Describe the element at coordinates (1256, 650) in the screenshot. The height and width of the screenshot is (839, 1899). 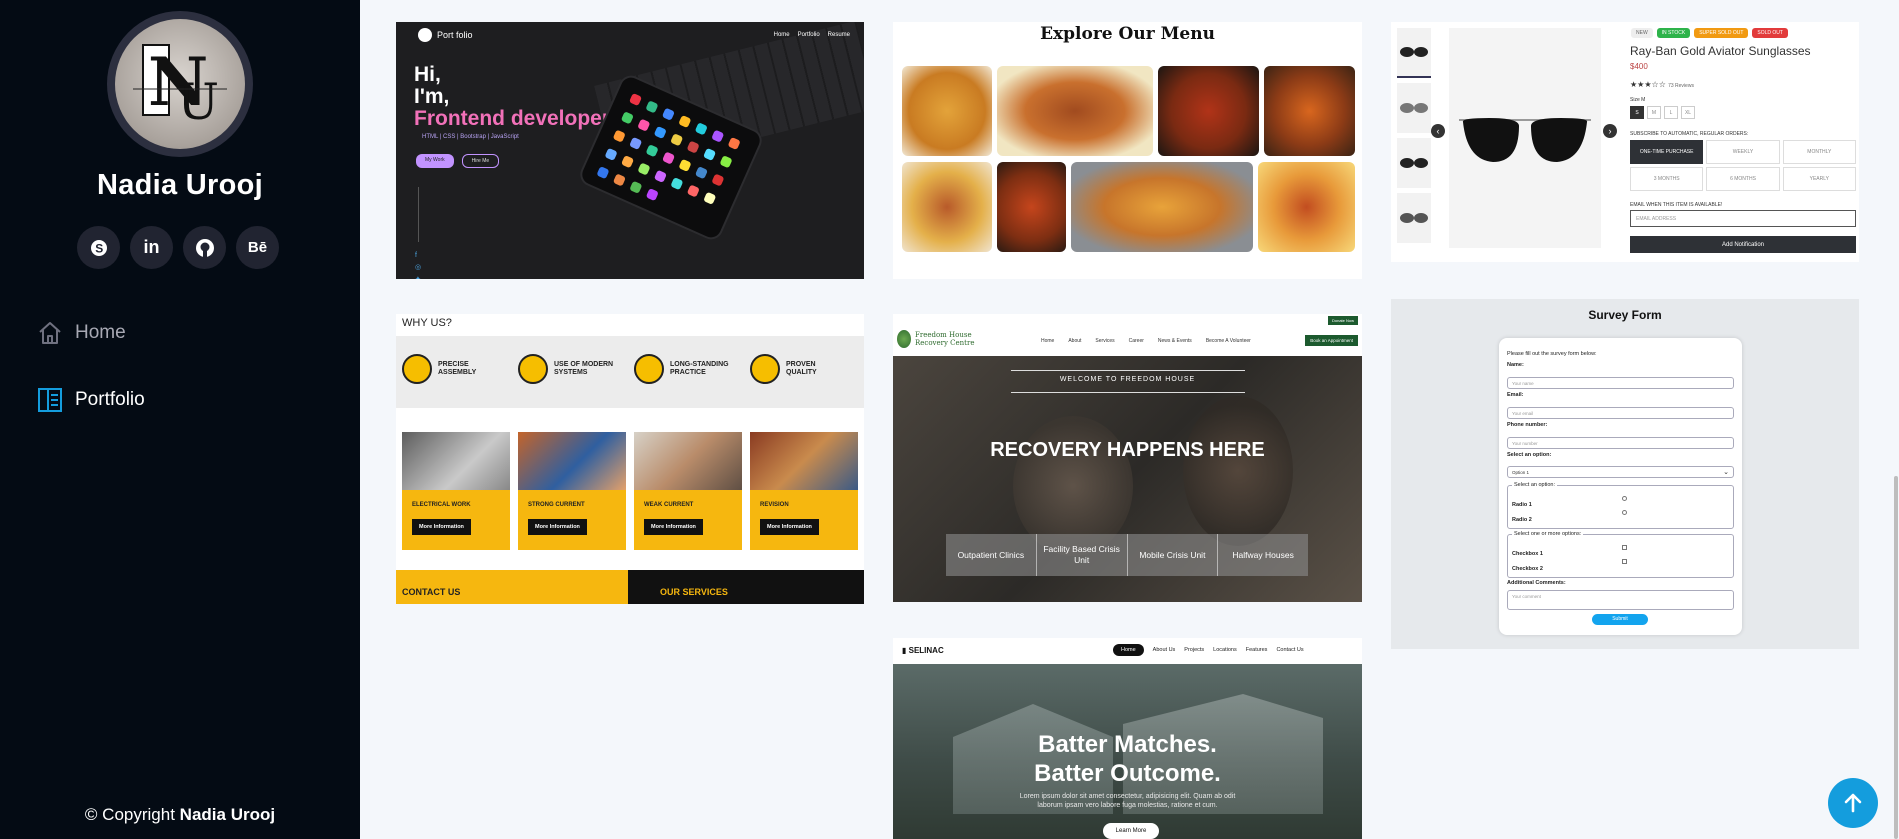
I see `c7-nav-features: Features` at that location.